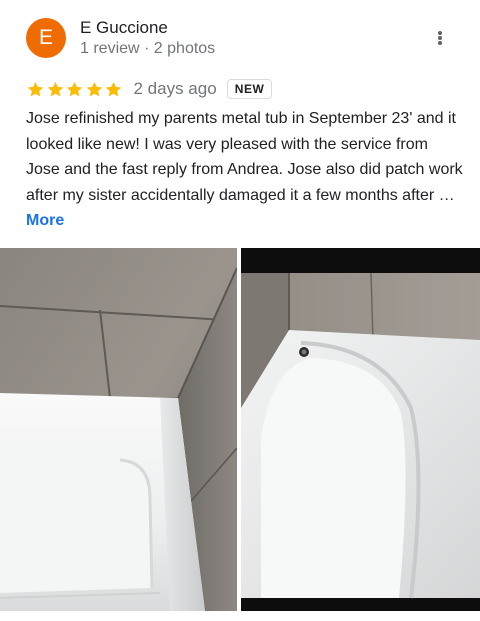  I want to click on more-link: More, so click(45, 220).